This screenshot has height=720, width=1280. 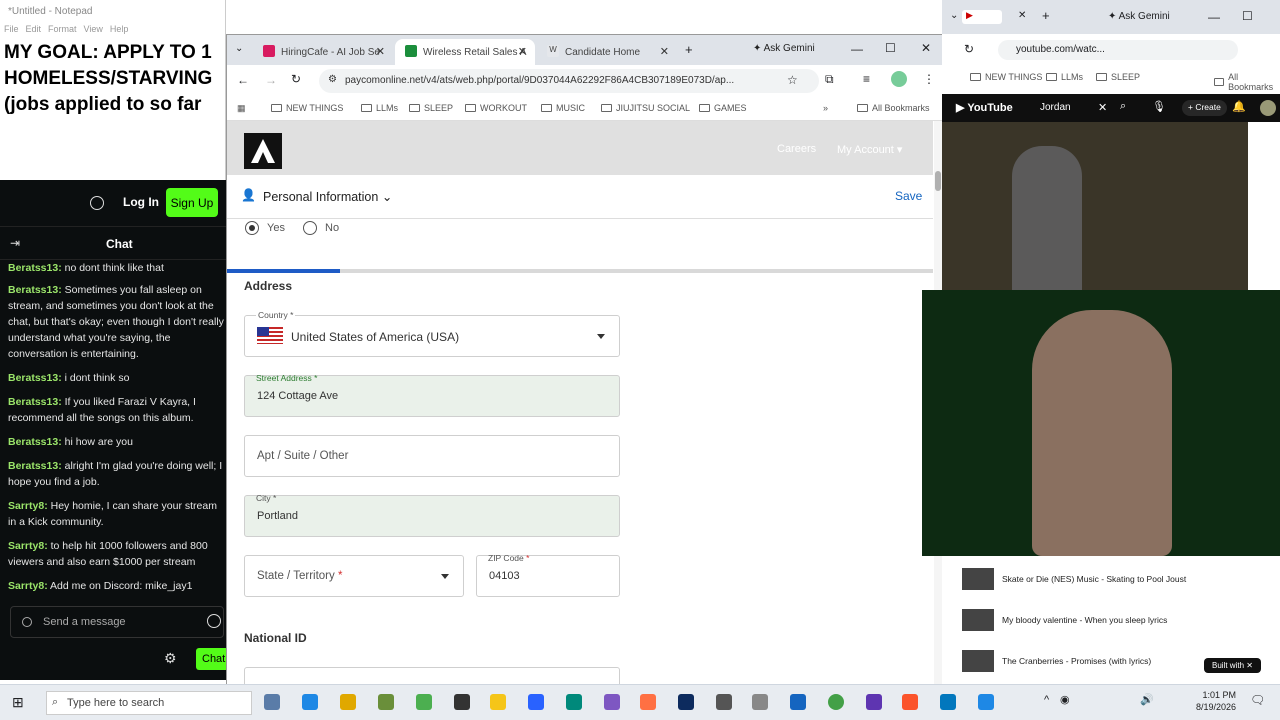 What do you see at coordinates (893, 108) in the screenshot?
I see `all-bookmarks: All Bookmarks` at bounding box center [893, 108].